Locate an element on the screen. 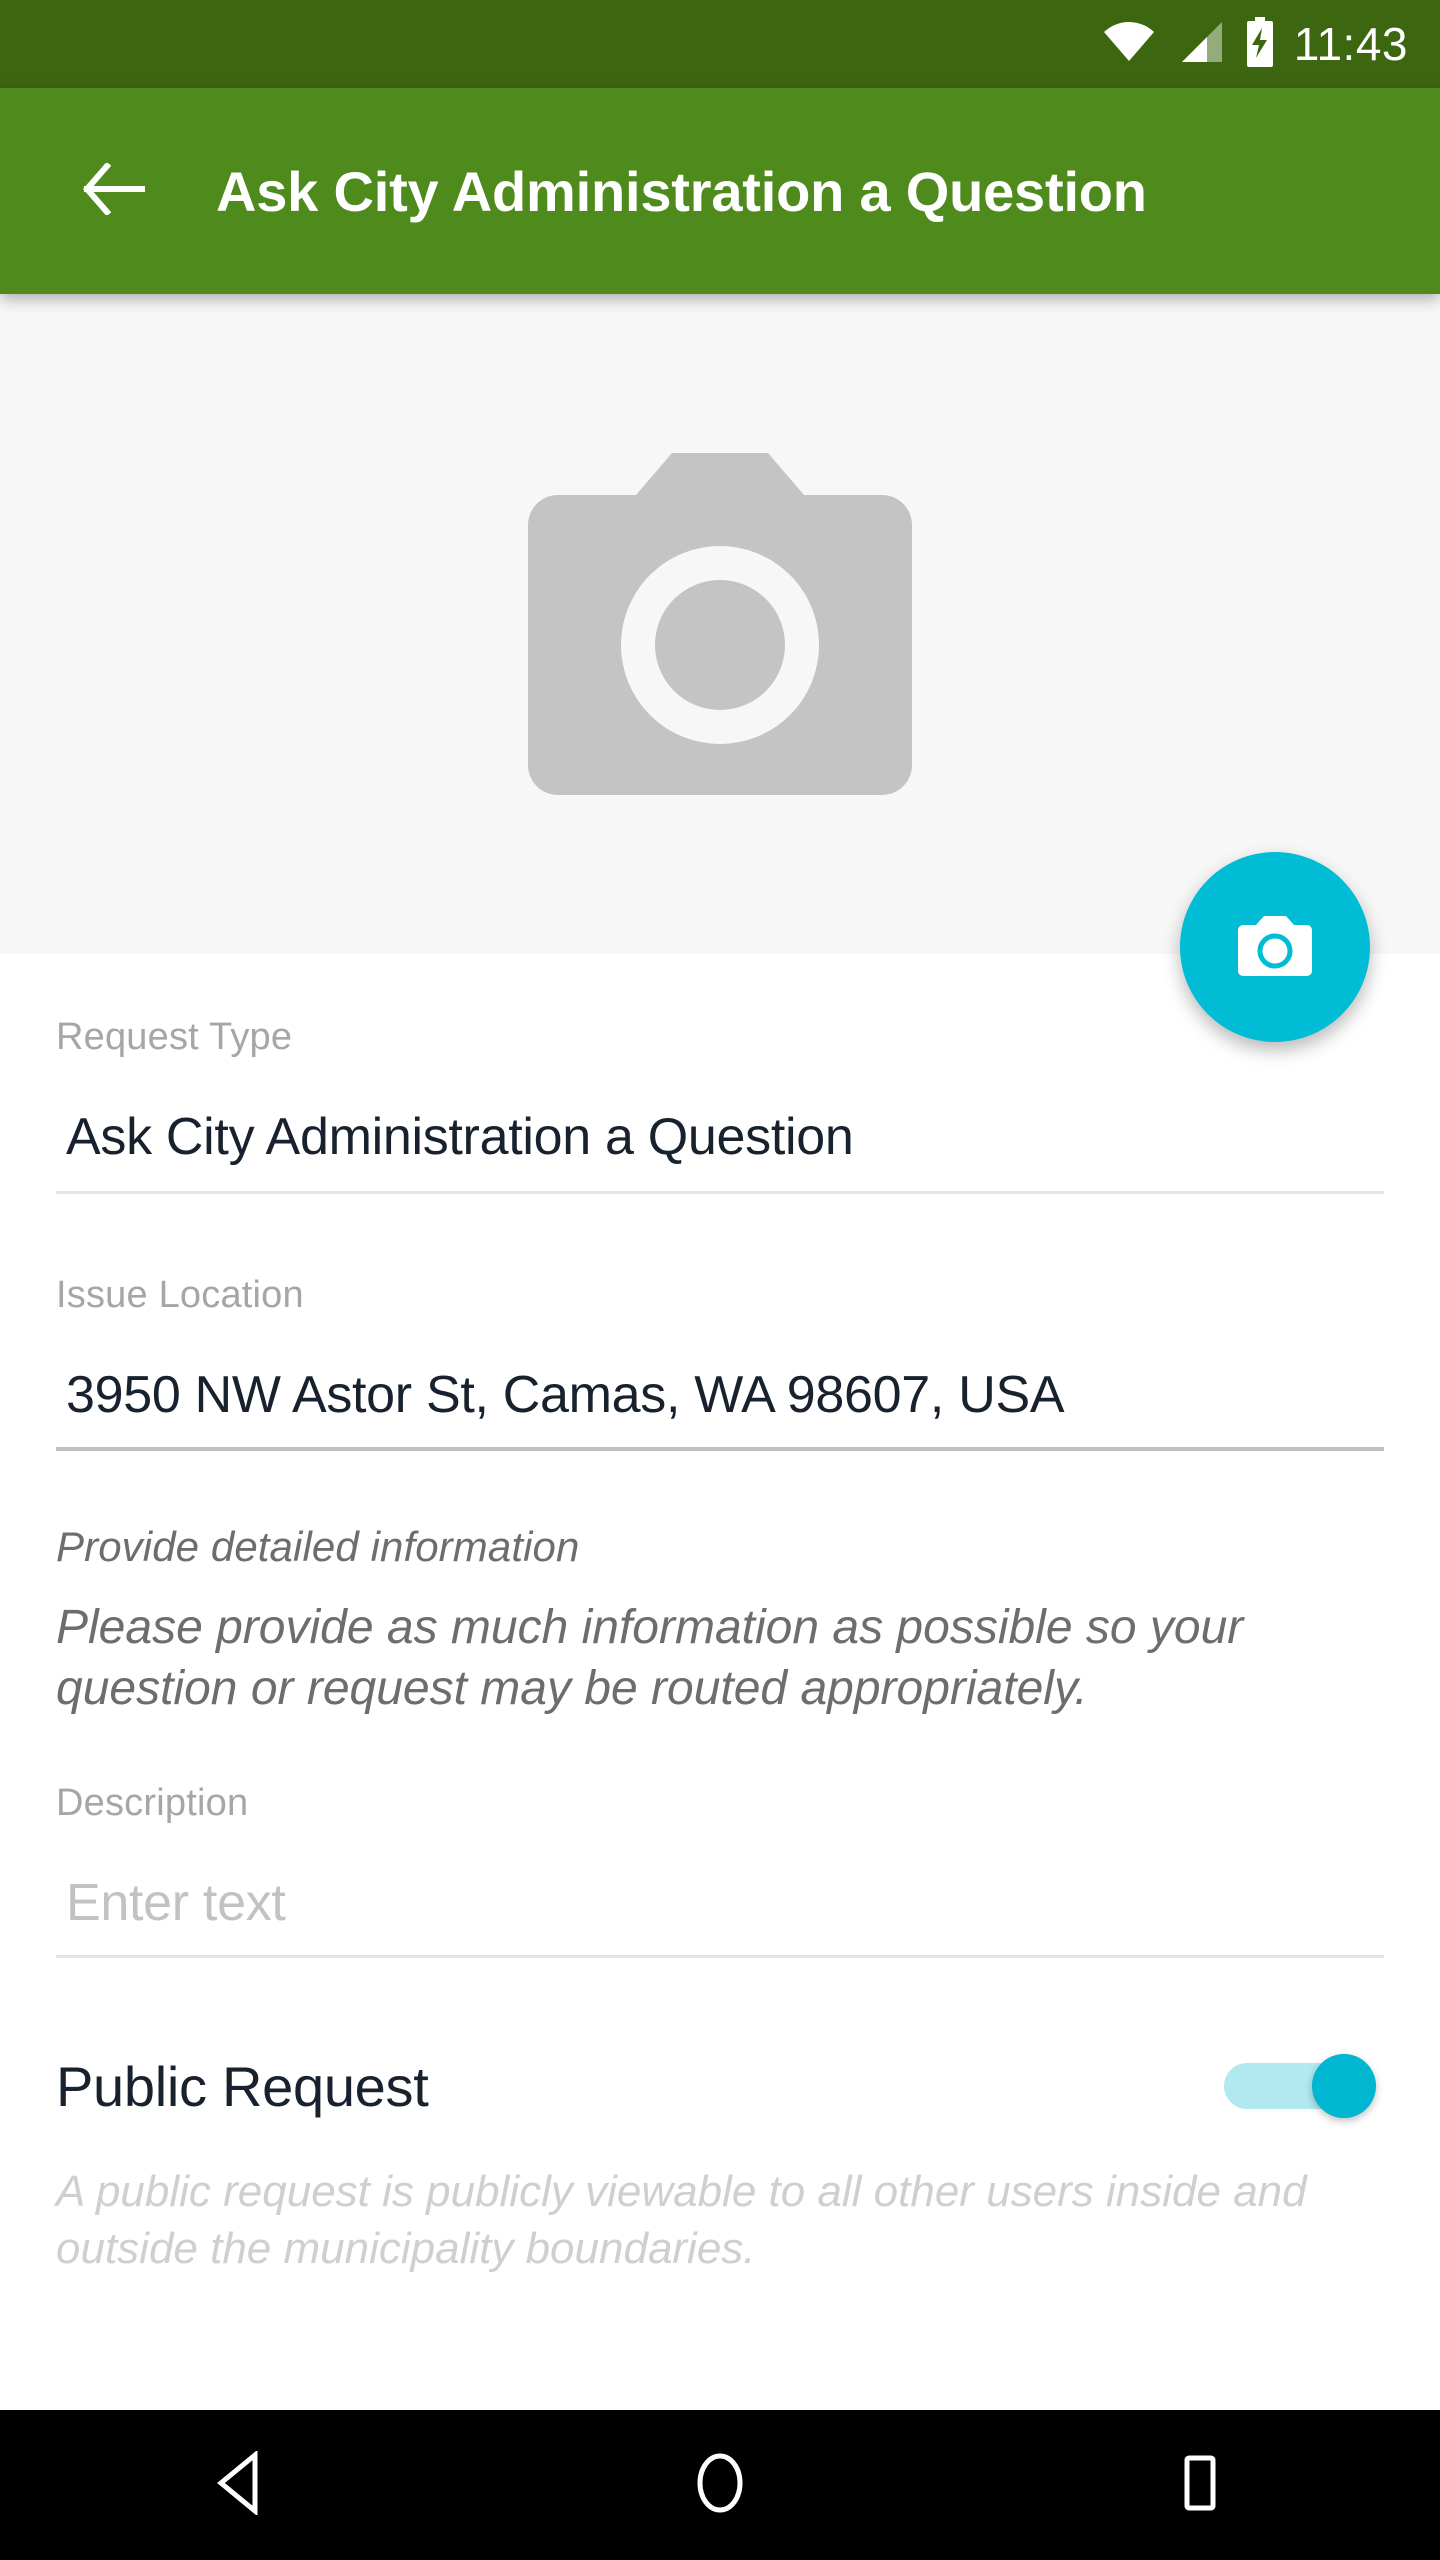 The image size is (1440, 2560). circle-home-icon is located at coordinates (720, 2485).